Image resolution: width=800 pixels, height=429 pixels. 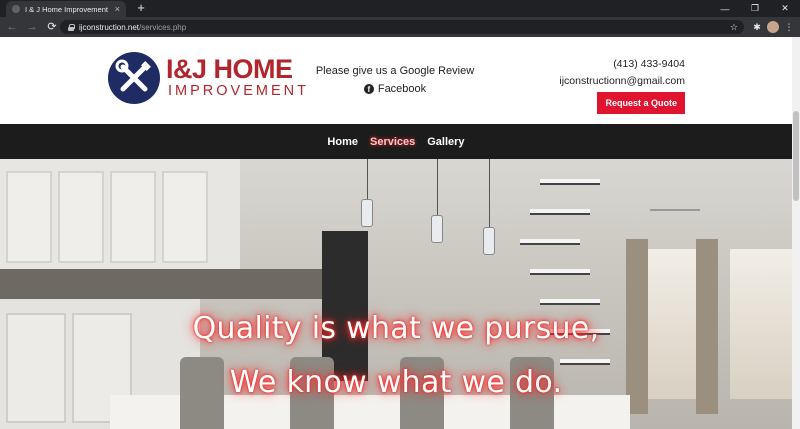 I want to click on facebook-icon: f, so click(x=368, y=89).